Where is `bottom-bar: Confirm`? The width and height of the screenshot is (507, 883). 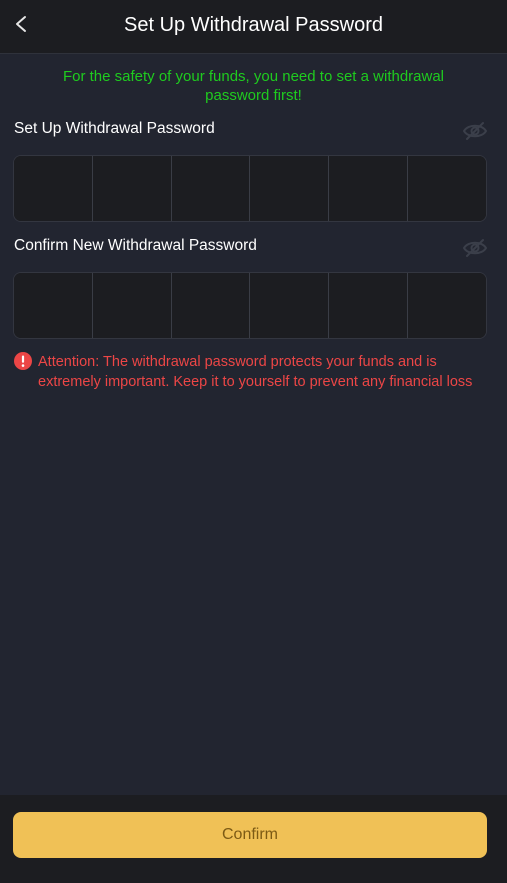
bottom-bar: Confirm is located at coordinates (253, 839).